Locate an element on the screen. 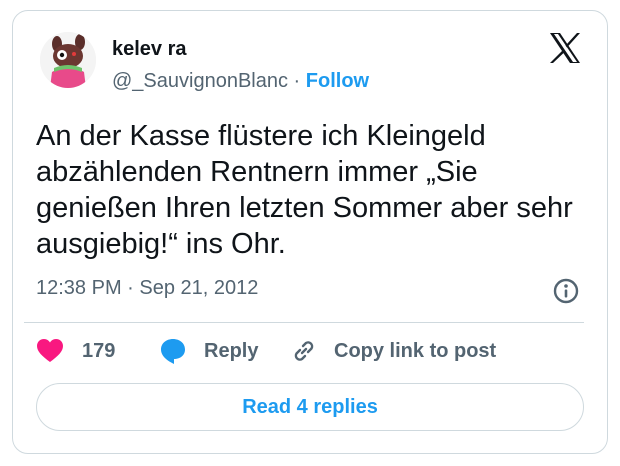 The width and height of the screenshot is (620, 466). read-replies-button: Read 4 replies is located at coordinates (310, 407).